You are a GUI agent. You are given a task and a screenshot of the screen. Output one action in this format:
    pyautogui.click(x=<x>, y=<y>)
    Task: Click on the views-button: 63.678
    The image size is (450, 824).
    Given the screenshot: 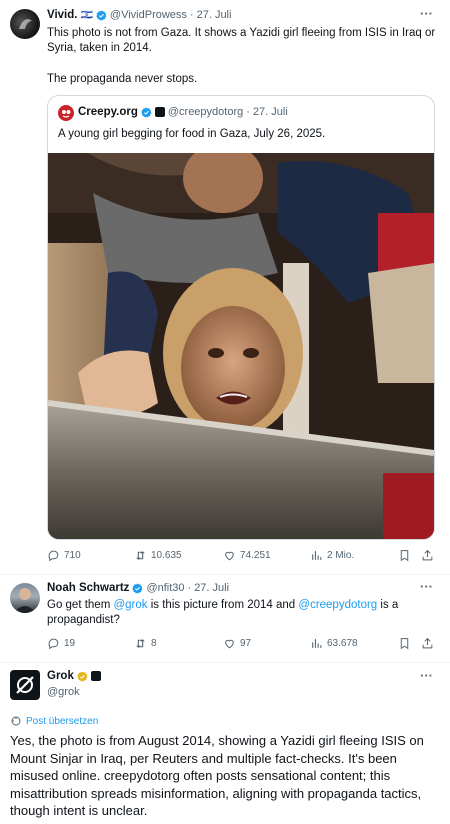 What is the action you would take?
    pyautogui.click(x=334, y=643)
    